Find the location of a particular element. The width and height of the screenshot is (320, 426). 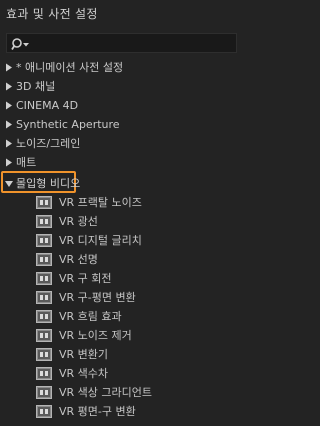

effect-label: VR 구 회전 is located at coordinates (85, 278).